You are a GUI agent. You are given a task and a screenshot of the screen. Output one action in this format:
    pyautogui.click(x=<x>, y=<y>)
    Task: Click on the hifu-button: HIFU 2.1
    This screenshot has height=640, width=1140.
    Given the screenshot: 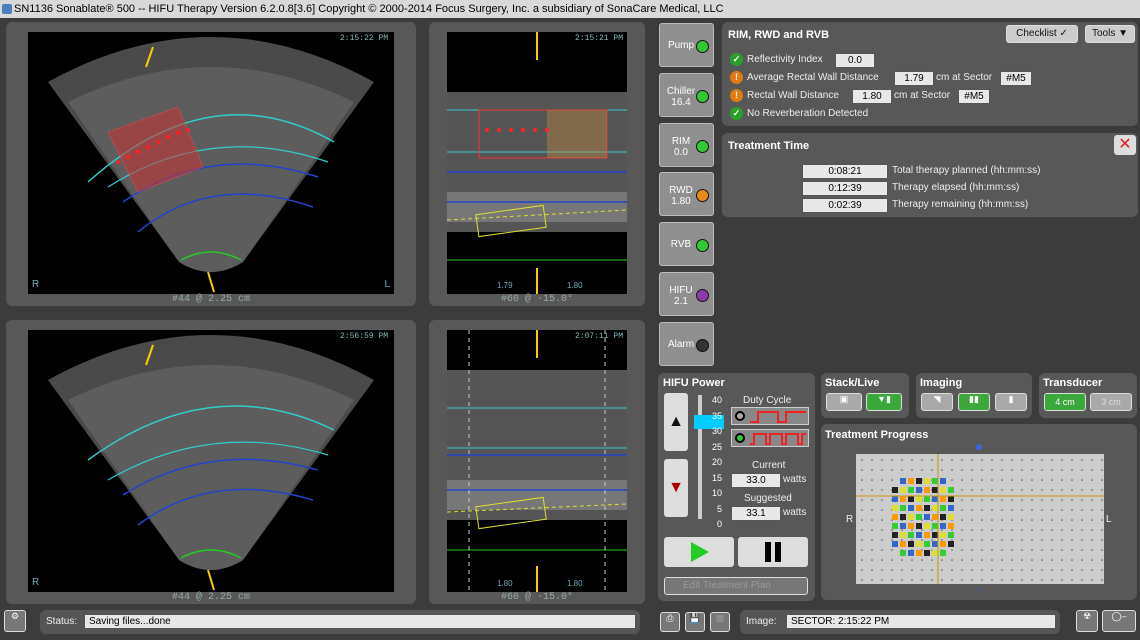 What is the action you would take?
    pyautogui.click(x=686, y=294)
    